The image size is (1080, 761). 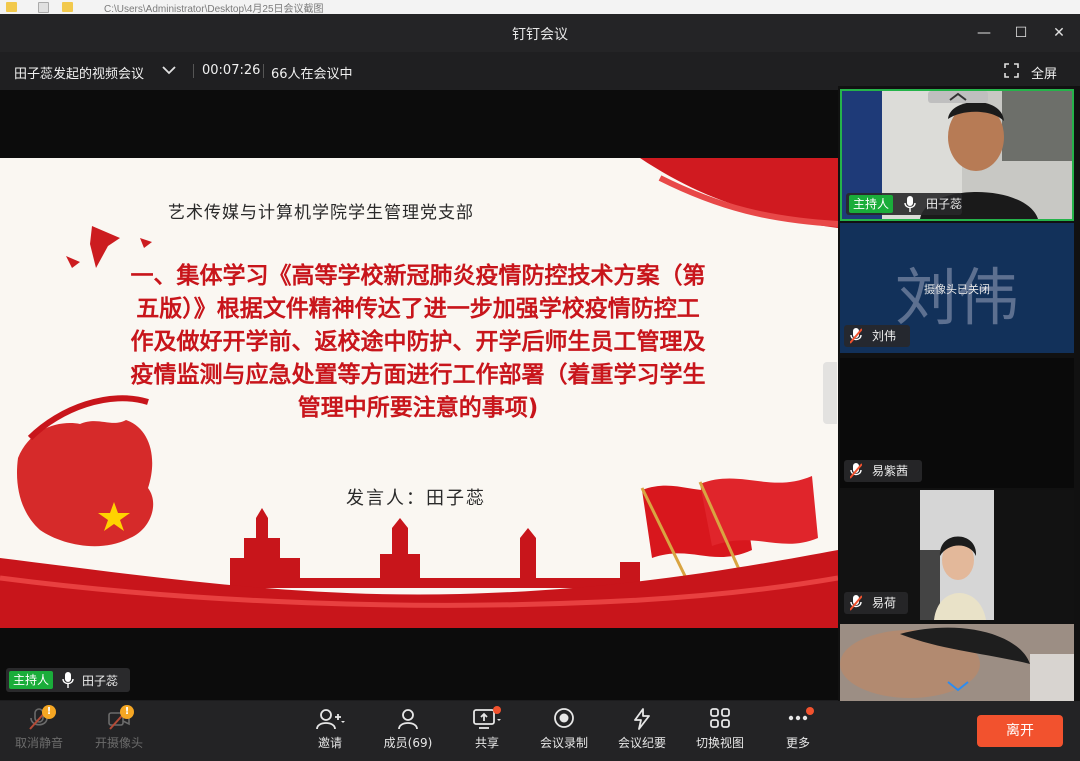 I want to click on meeting-topic: 田子蕊发起的视频会议, so click(x=79, y=72).